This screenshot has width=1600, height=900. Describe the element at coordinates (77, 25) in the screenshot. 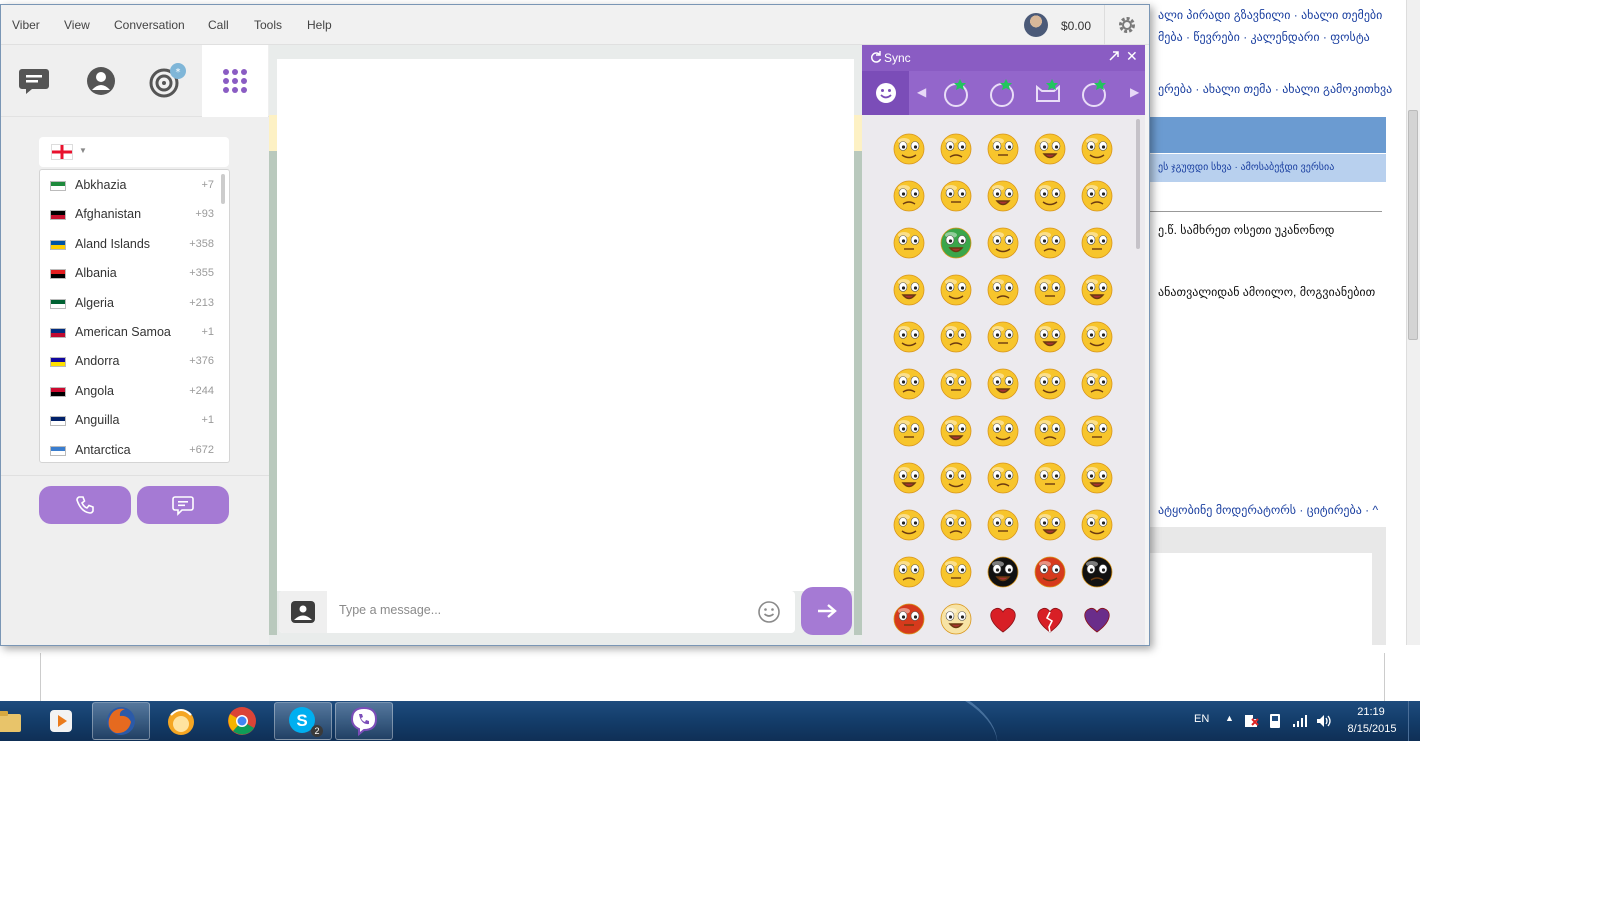

I see `menu-view: View` at that location.